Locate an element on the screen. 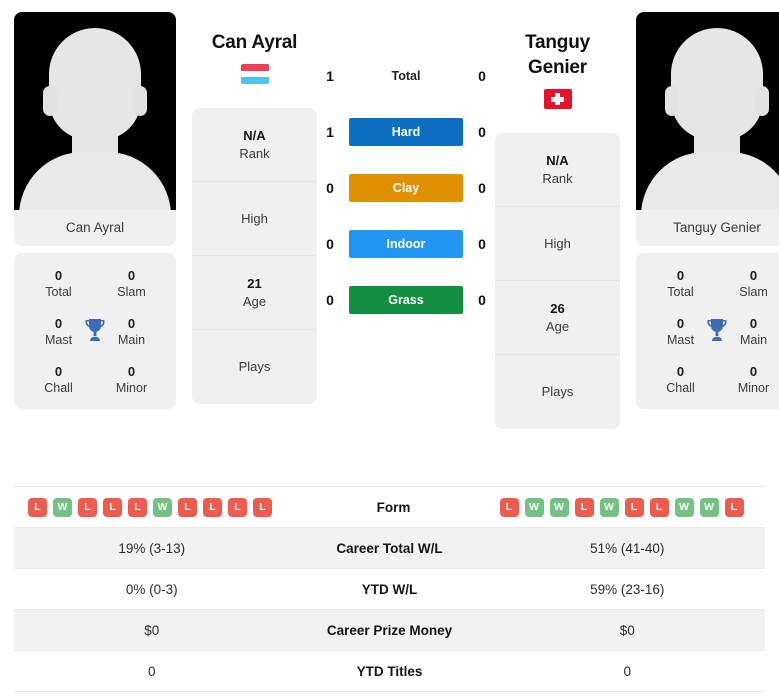  flag-band-white is located at coordinates (254, 74).